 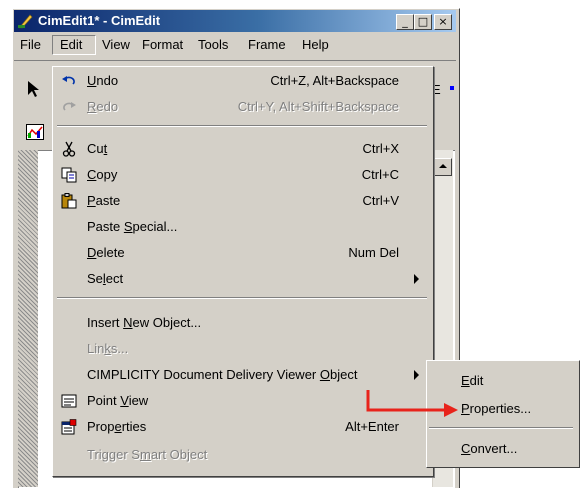 What do you see at coordinates (34, 89) in the screenshot?
I see `select-arrow-icon` at bounding box center [34, 89].